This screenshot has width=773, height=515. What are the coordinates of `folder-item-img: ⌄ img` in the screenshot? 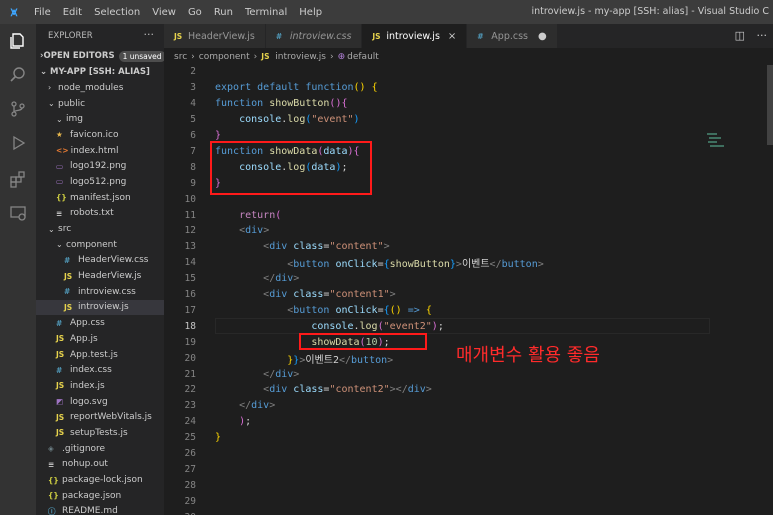 It's located at (100, 119).